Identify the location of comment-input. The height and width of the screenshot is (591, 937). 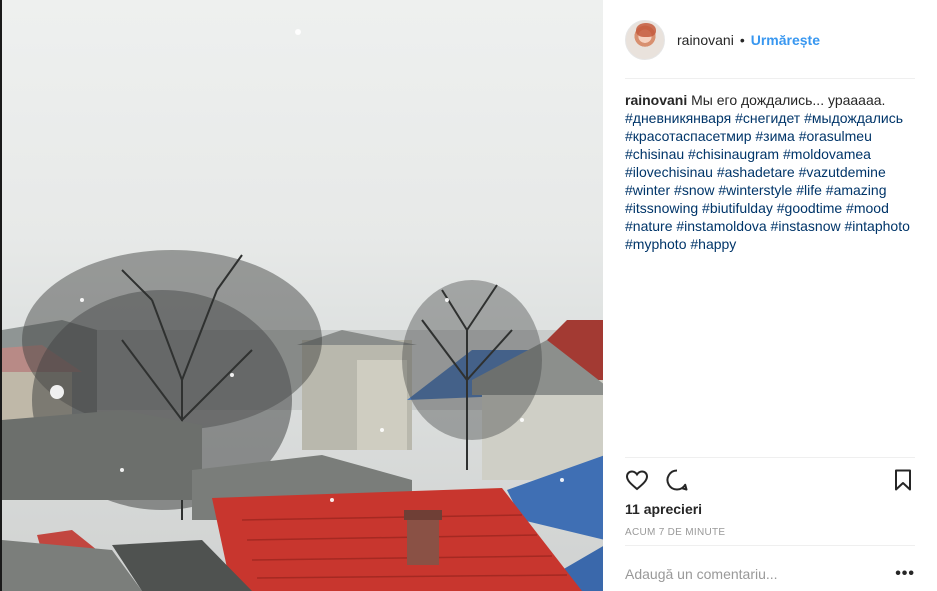
(745, 573).